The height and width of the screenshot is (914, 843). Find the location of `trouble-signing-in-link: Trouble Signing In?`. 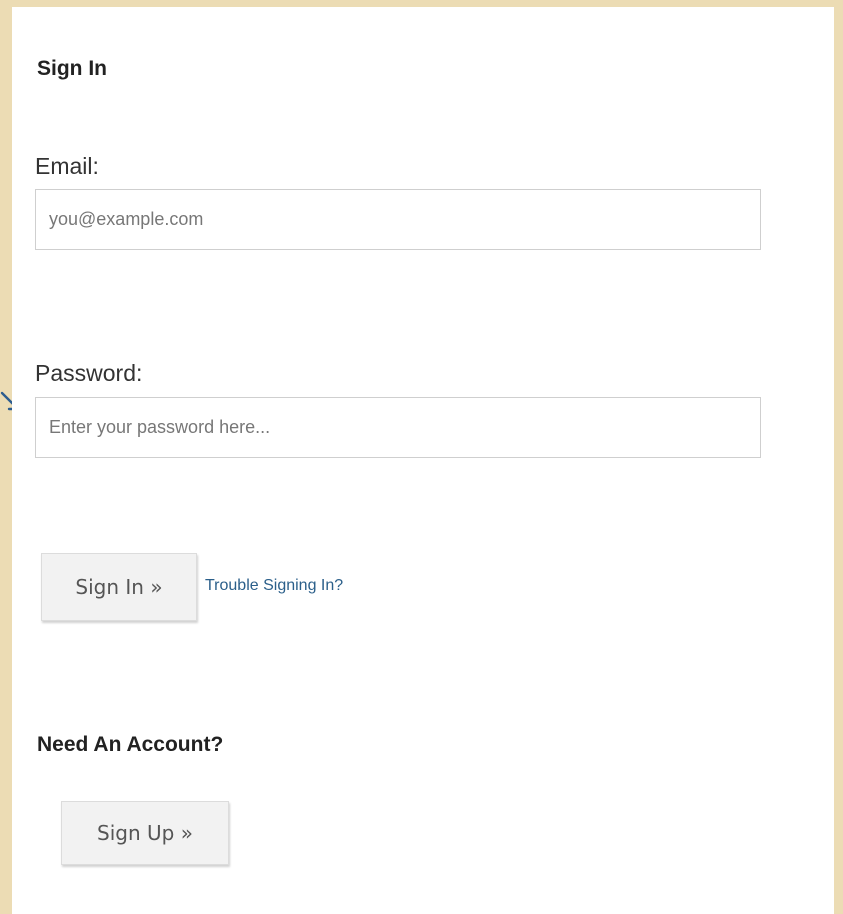

trouble-signing-in-link: Trouble Signing In? is located at coordinates (274, 586).